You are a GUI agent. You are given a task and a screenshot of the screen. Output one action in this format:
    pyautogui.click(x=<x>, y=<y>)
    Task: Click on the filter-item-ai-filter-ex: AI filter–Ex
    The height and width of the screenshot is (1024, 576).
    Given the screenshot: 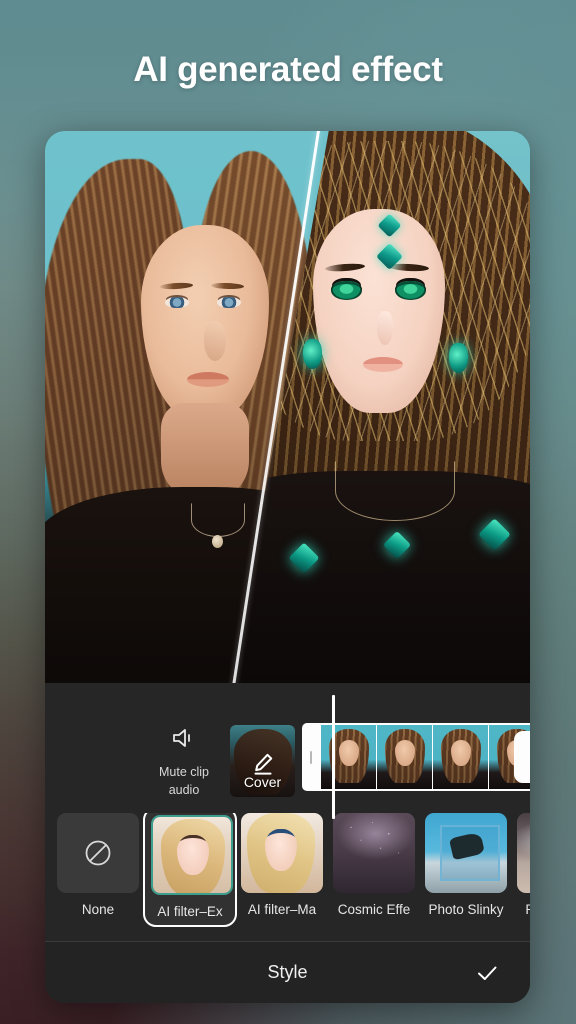 What is the action you would take?
    pyautogui.click(x=190, y=870)
    